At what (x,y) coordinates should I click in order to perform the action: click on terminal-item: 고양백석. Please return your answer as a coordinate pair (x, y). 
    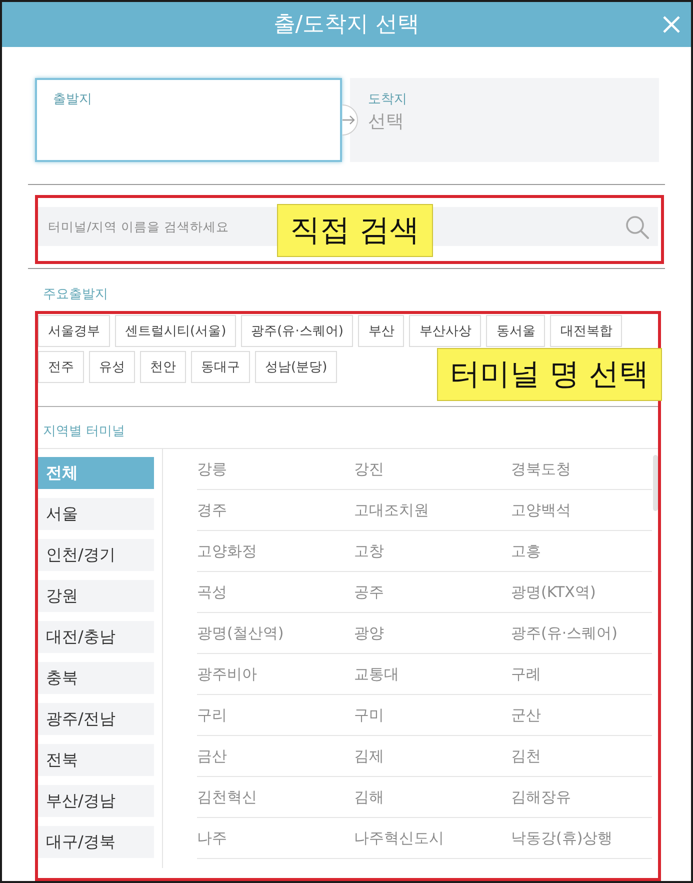
    Looking at the image, I should click on (581, 510).